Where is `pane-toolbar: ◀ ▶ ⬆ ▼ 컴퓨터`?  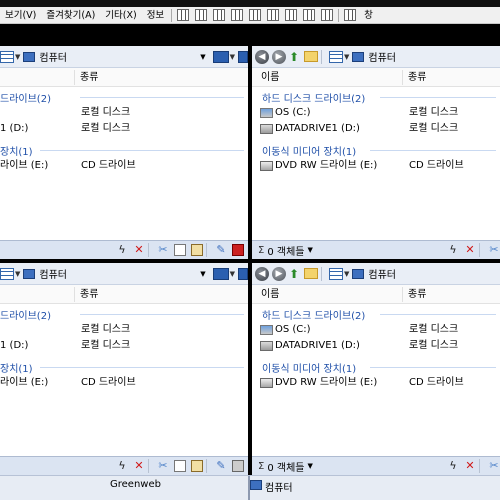 pane-toolbar: ◀ ▶ ⬆ ▼ 컴퓨터 is located at coordinates (376, 274).